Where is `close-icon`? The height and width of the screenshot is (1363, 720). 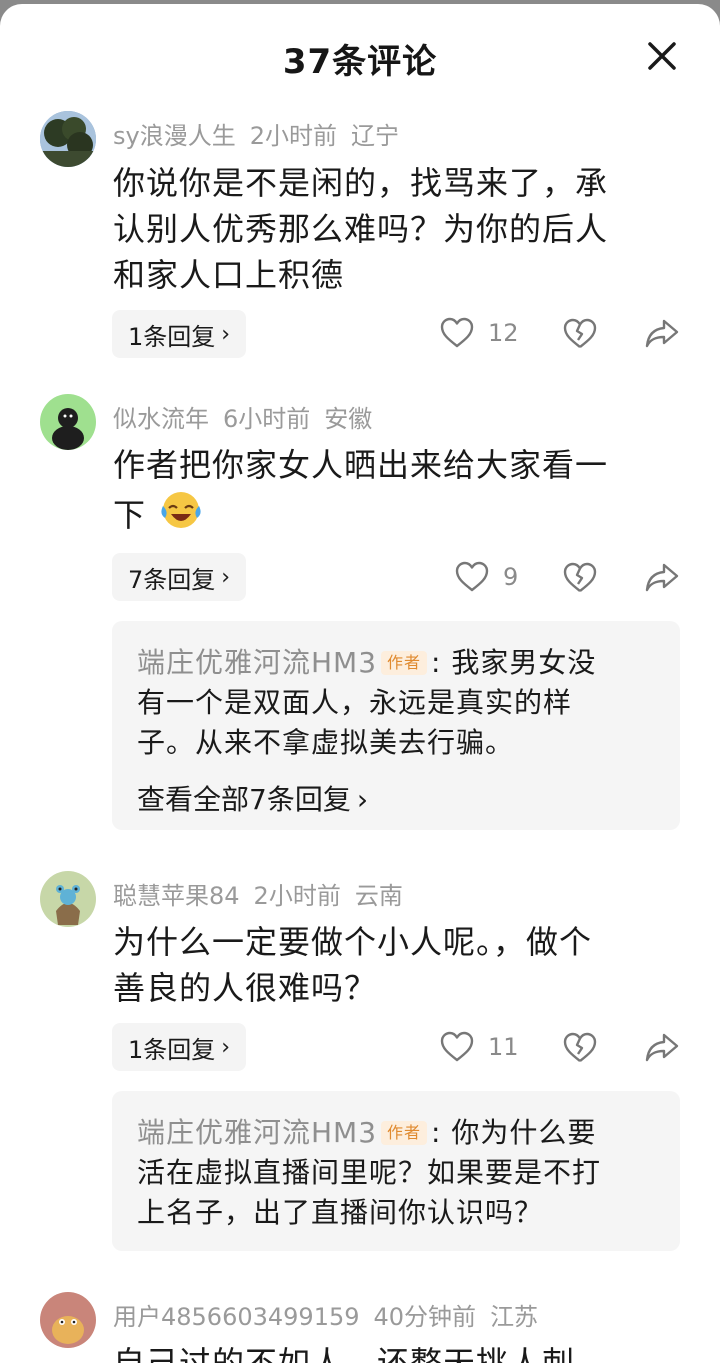 close-icon is located at coordinates (662, 56).